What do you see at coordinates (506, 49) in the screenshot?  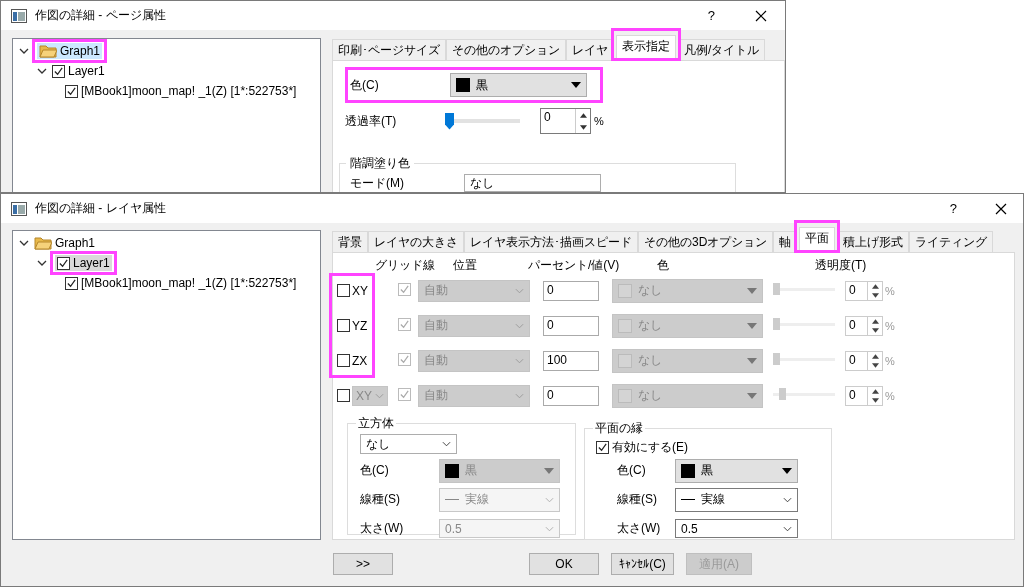 I see `tab: その他のオプション` at bounding box center [506, 49].